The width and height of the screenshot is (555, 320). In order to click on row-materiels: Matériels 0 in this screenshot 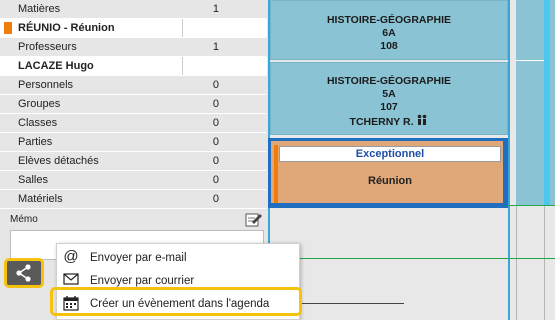, I will do `click(133, 199)`.